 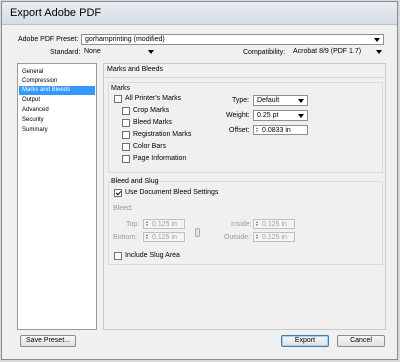 What do you see at coordinates (361, 341) in the screenshot?
I see `cancel-button: Cancel` at bounding box center [361, 341].